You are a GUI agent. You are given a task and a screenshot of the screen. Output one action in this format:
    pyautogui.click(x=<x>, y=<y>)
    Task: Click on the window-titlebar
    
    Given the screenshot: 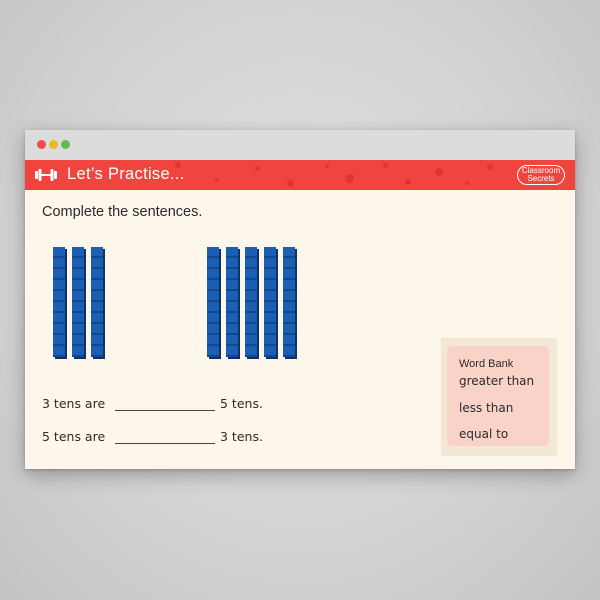 What is the action you would take?
    pyautogui.click(x=300, y=145)
    